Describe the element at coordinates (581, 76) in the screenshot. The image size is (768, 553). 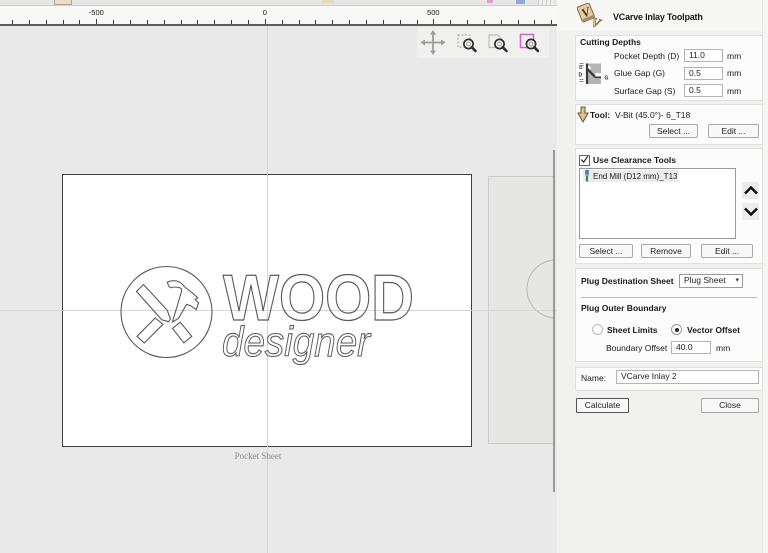
I see `svg-text: D` at that location.